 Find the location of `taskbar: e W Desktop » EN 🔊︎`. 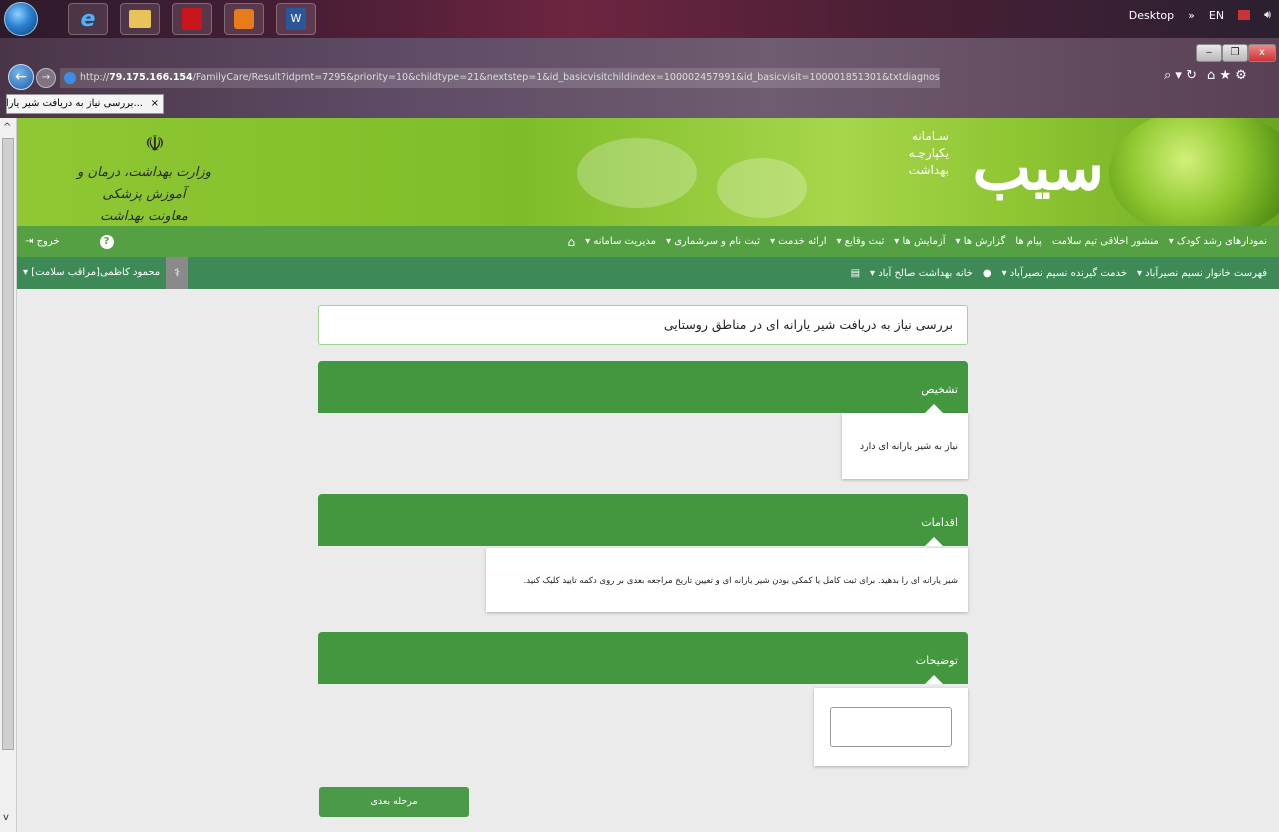

taskbar: e W Desktop » EN 🔊︎ is located at coordinates (639, 19).